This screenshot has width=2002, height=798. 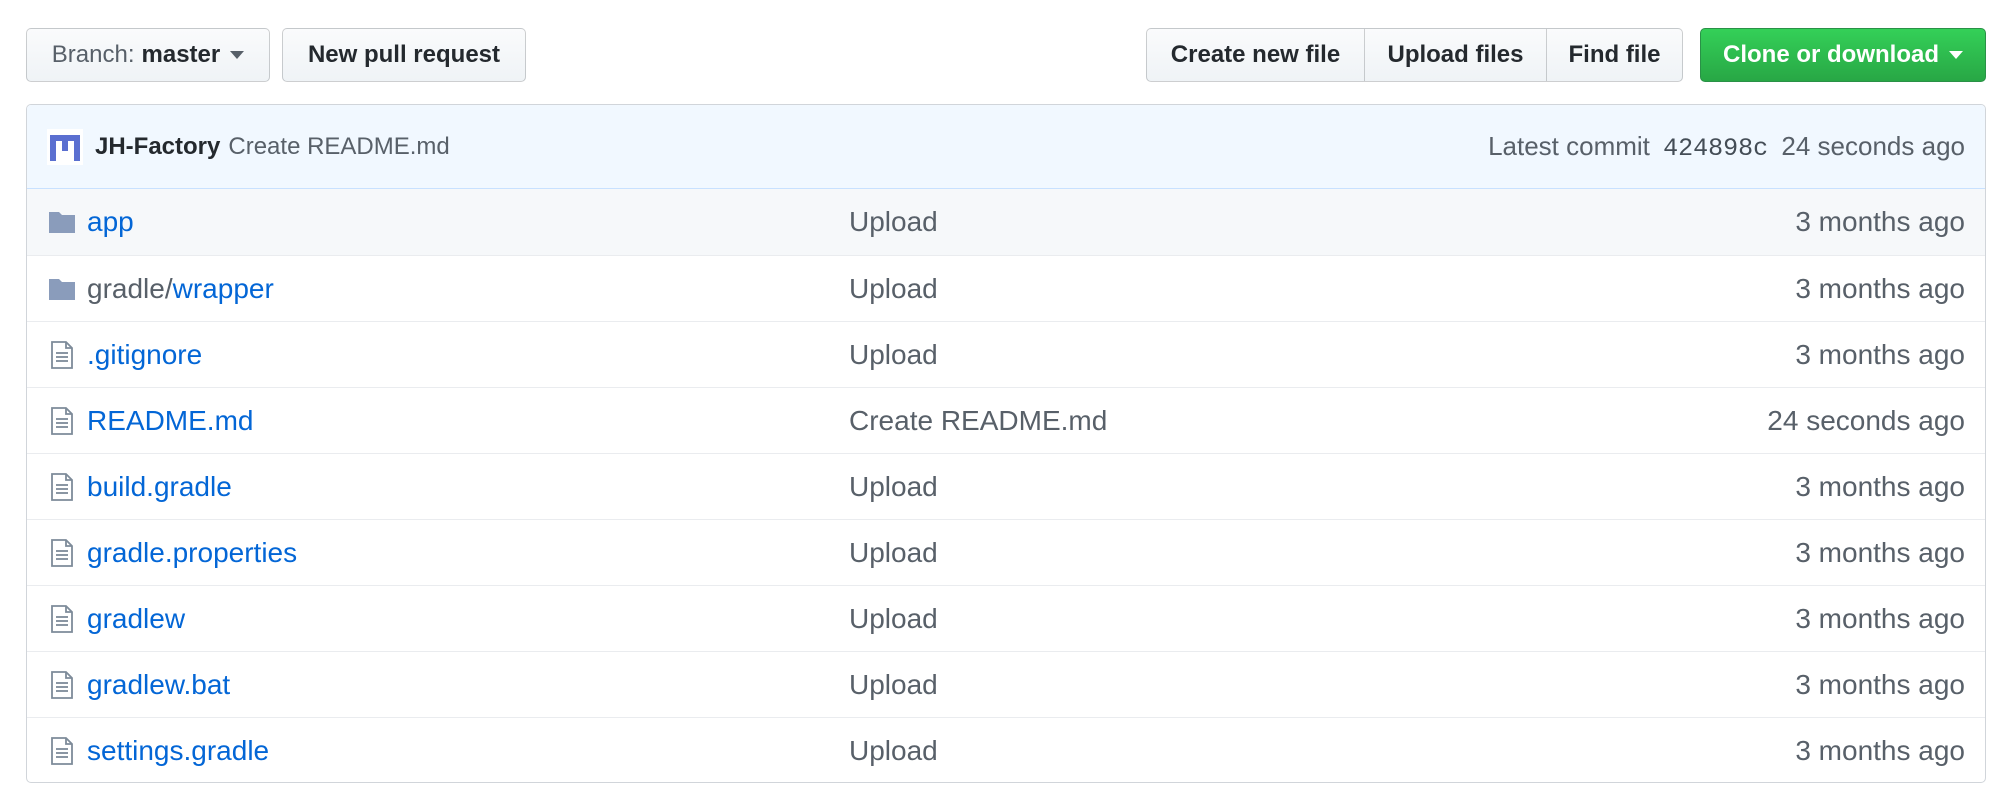 I want to click on file-row: build.gradle Upload 3 months ago, so click(x=1006, y=486).